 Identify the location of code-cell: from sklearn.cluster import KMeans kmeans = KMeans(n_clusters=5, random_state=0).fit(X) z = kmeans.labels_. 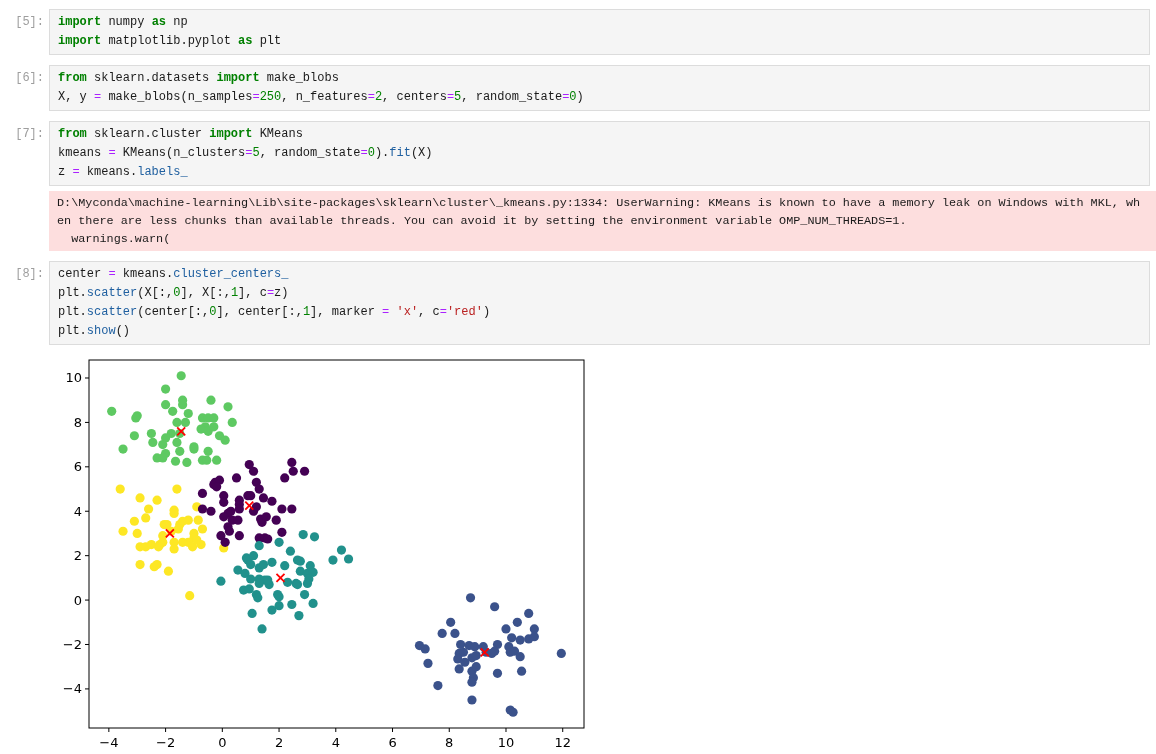
(599, 153).